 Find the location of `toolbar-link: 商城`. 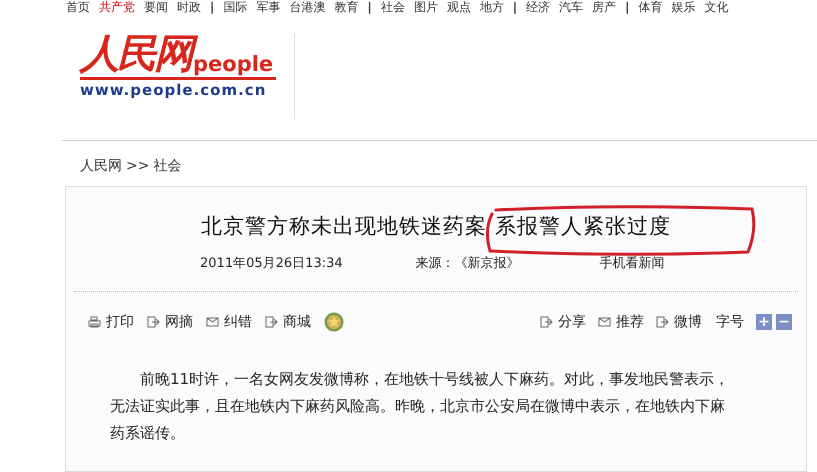

toolbar-link: 商城 is located at coordinates (297, 322).